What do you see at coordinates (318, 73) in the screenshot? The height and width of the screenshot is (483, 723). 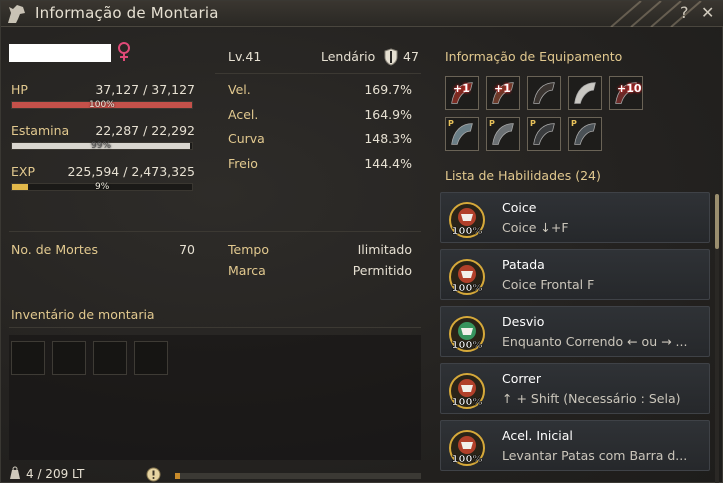 I see `attr-divider` at bounding box center [318, 73].